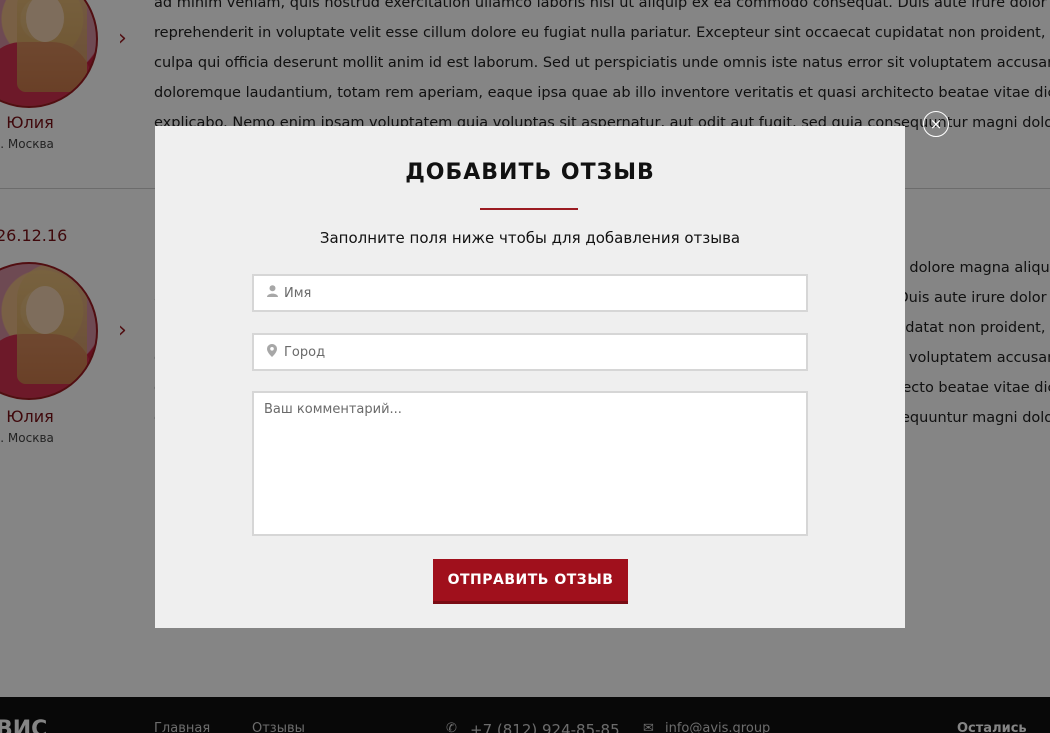 This screenshot has height=733, width=1050. What do you see at coordinates (272, 293) in the screenshot?
I see `user-icon` at bounding box center [272, 293].